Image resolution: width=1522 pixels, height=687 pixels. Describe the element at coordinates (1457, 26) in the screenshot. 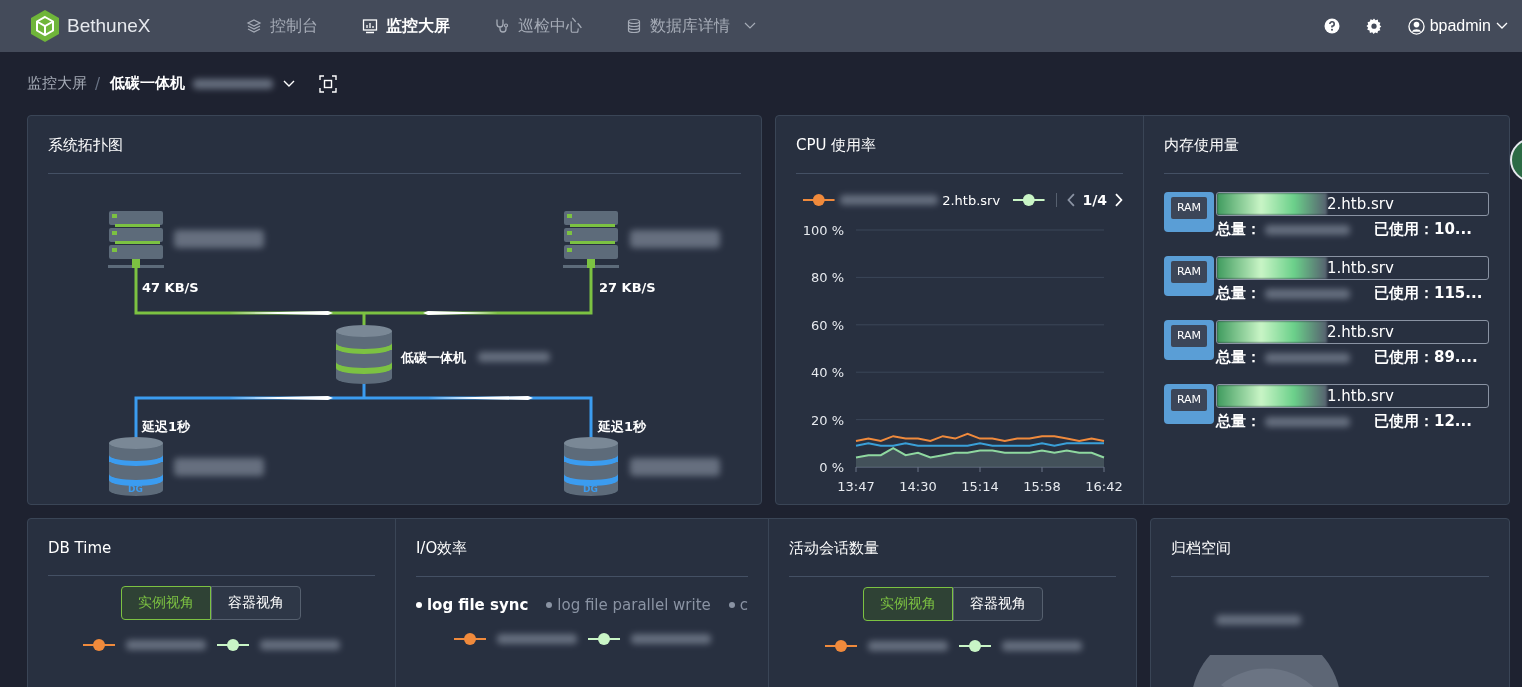

I see `user-menu: bpadmin` at that location.